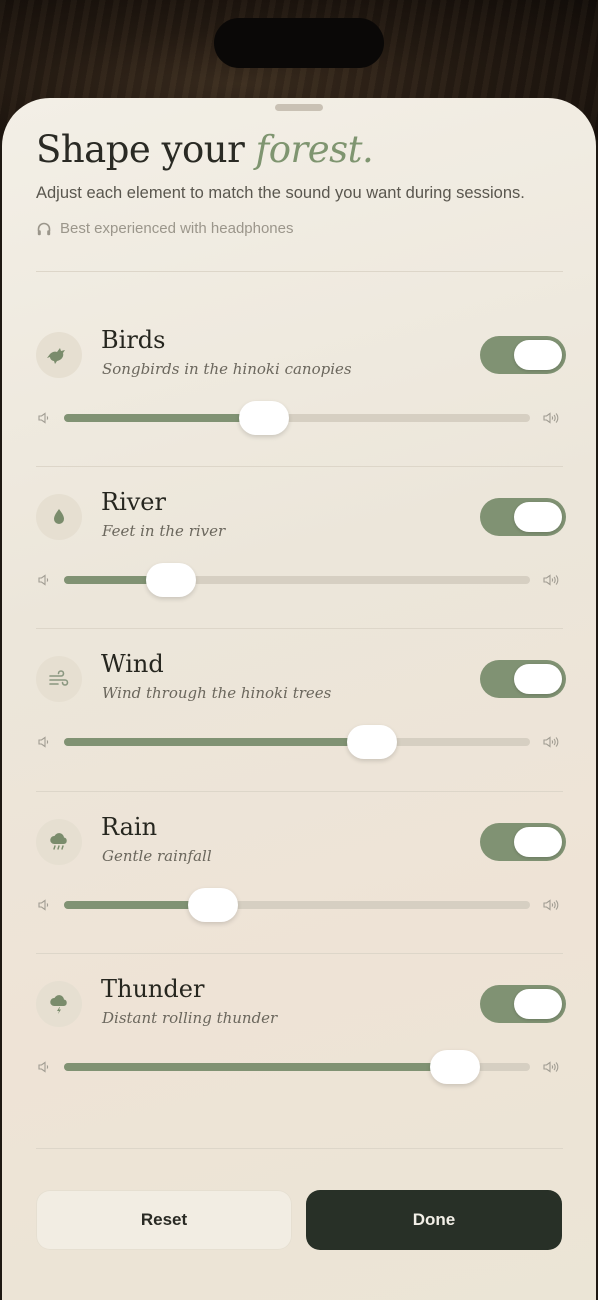 Image resolution: width=598 pixels, height=1300 pixels. Describe the element at coordinates (297, 580) in the screenshot. I see `river-volume-slider` at that location.